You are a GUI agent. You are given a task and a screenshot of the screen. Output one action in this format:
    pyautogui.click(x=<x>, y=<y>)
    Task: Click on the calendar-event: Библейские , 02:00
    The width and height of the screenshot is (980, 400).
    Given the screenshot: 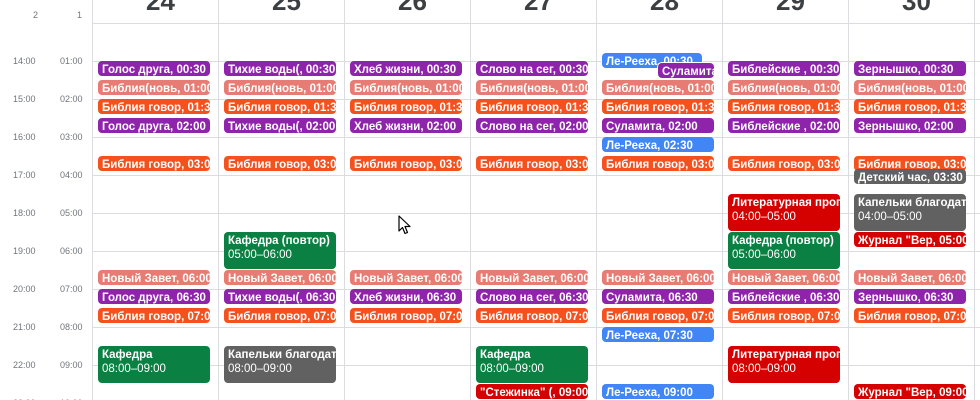 What is the action you would take?
    pyautogui.click(x=784, y=125)
    